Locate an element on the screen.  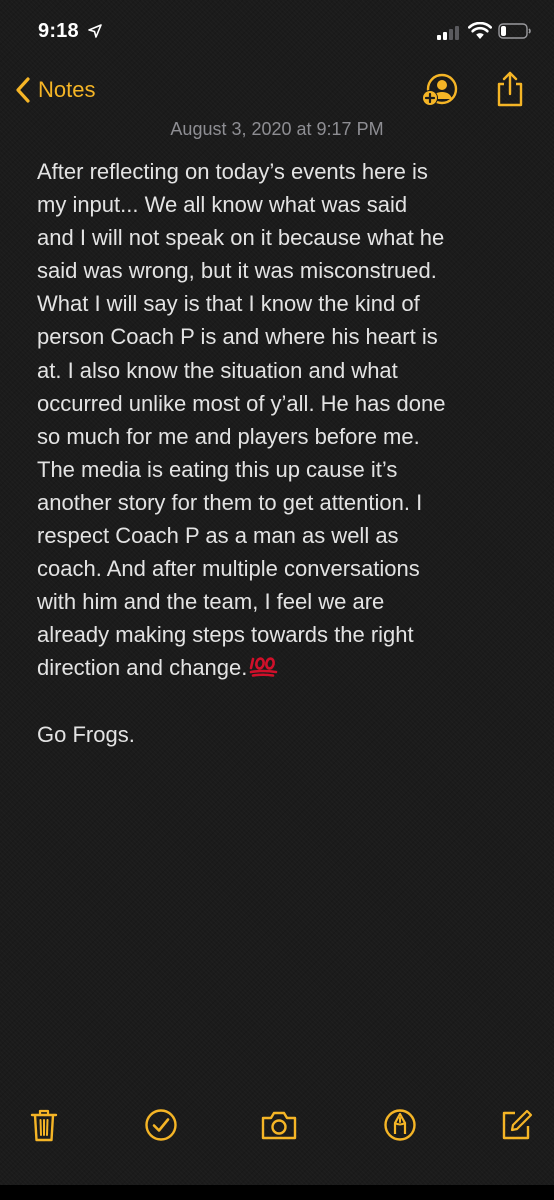
delete-button is located at coordinates (44, 1125).